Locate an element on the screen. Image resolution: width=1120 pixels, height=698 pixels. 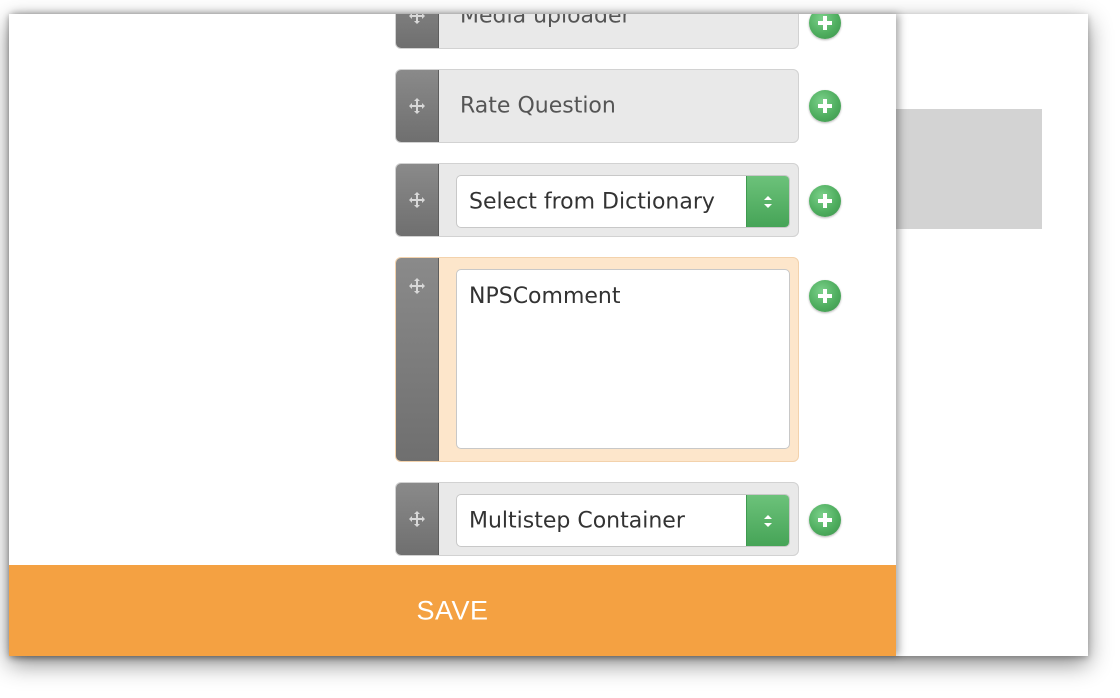
add-media-uploader-button is located at coordinates (825, 26).